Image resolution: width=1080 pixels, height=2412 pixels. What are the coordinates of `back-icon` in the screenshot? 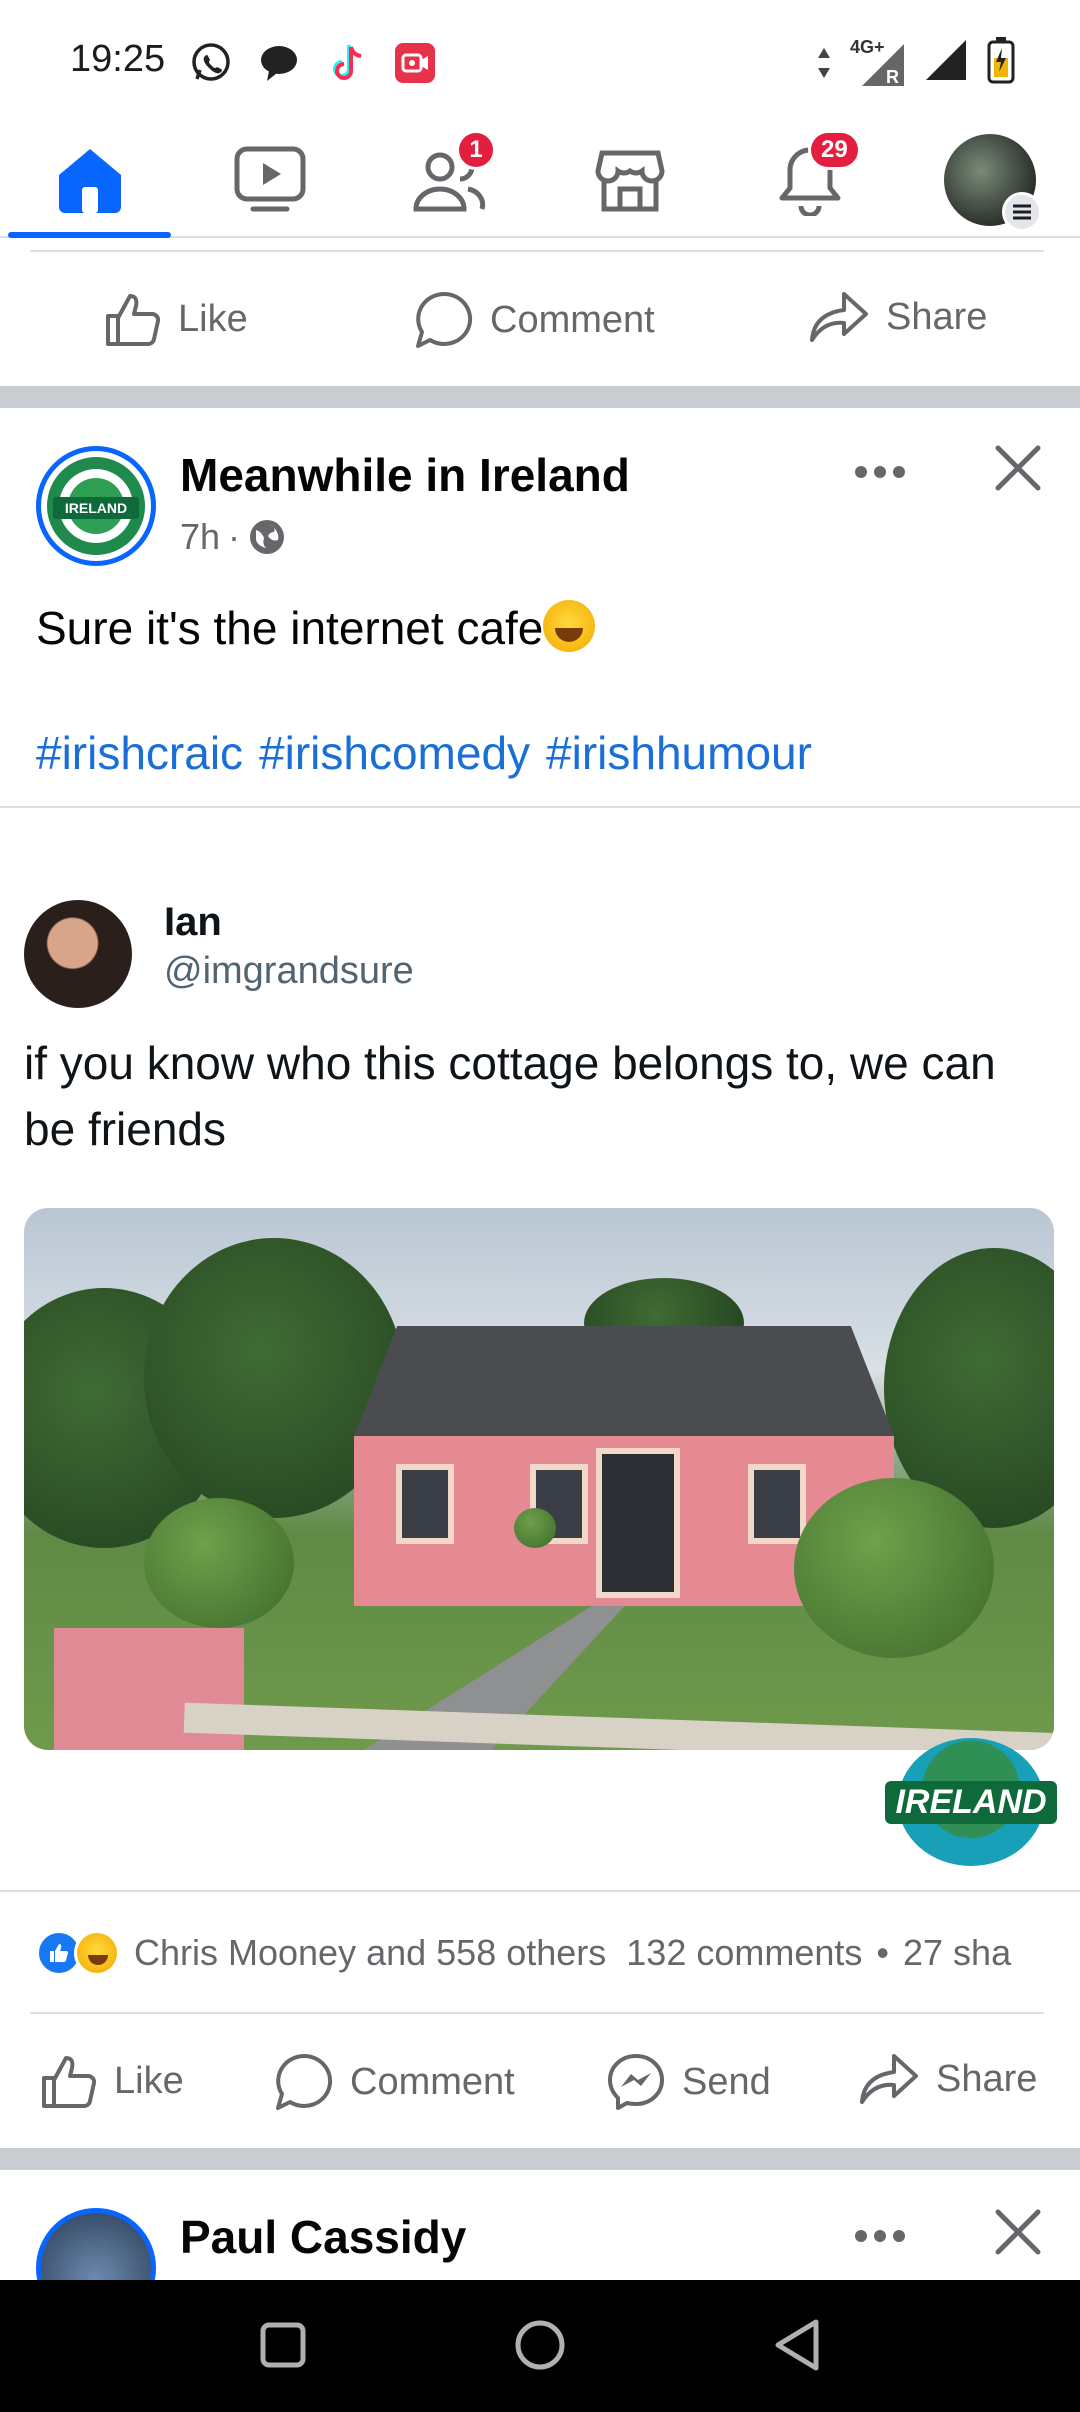 It's located at (797, 2345).